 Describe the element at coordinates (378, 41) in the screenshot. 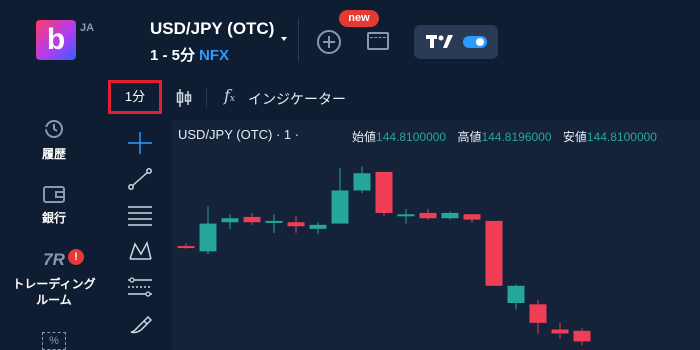

I see `chart-layout-button` at that location.